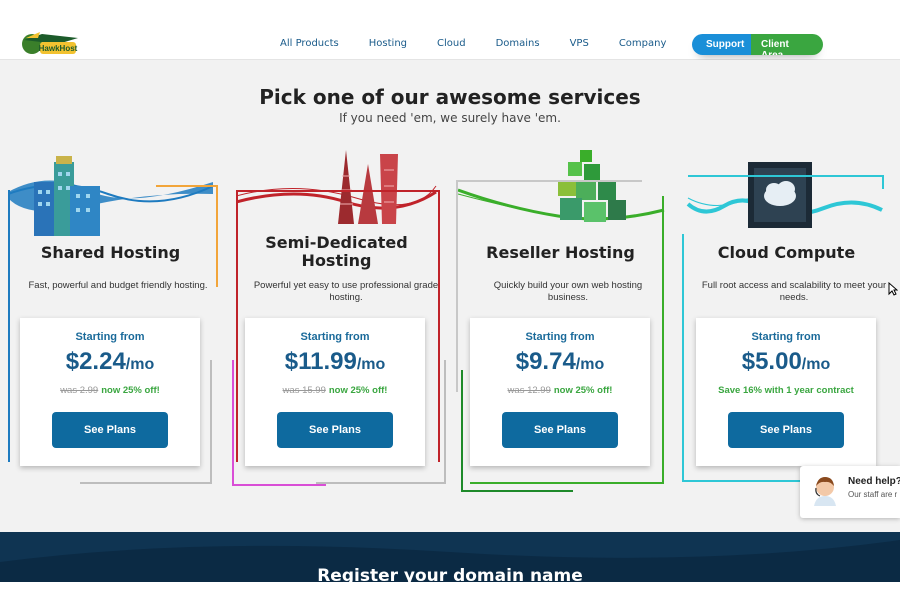  Describe the element at coordinates (451, 43) in the screenshot. I see `nav-cloud: Cloud` at that location.